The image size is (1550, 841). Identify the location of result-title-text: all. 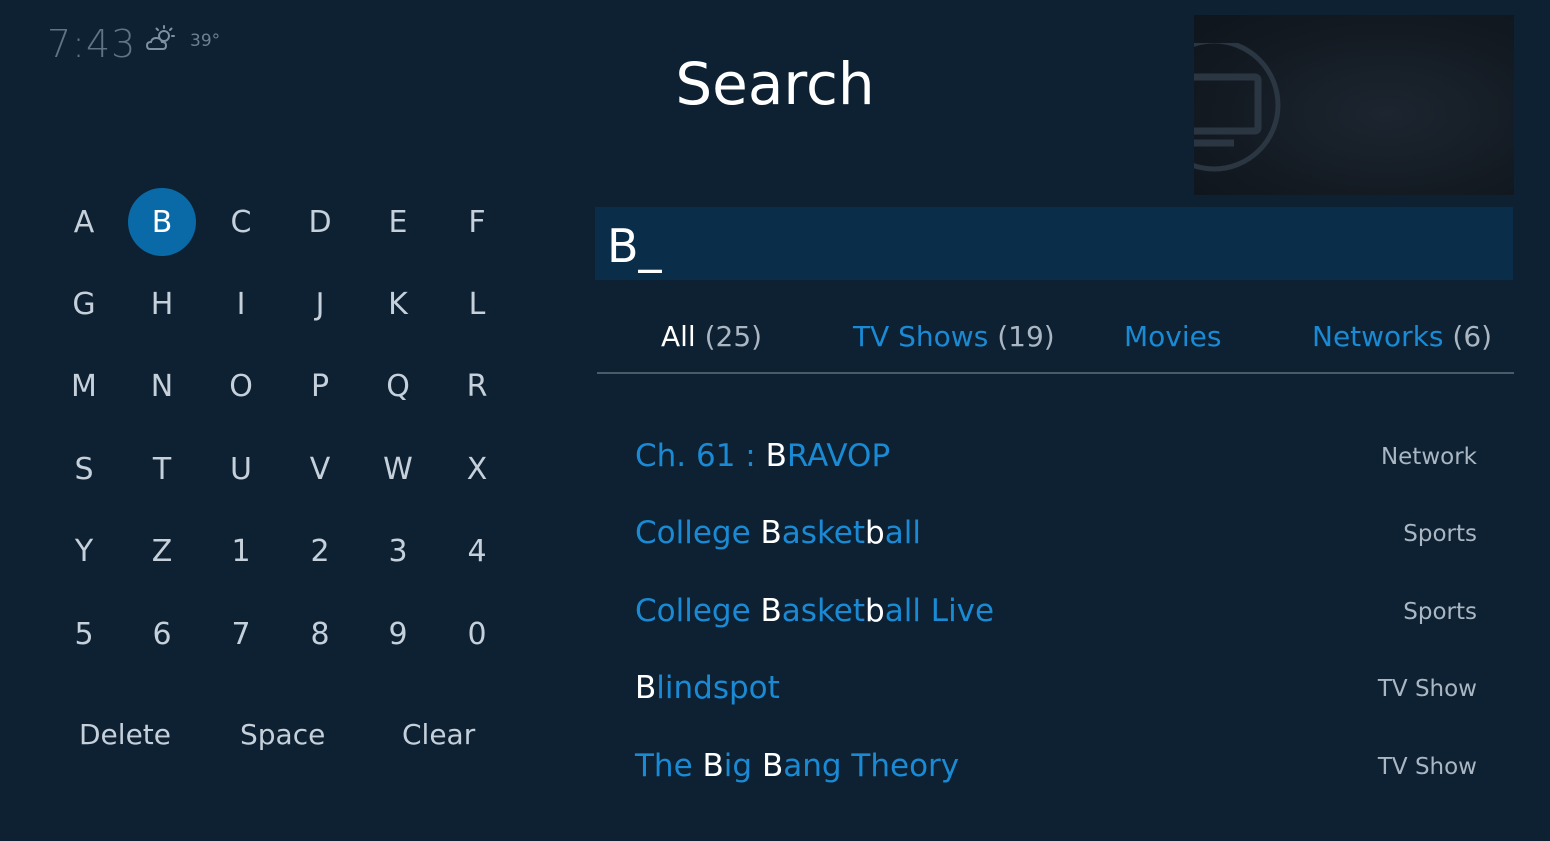
(902, 533).